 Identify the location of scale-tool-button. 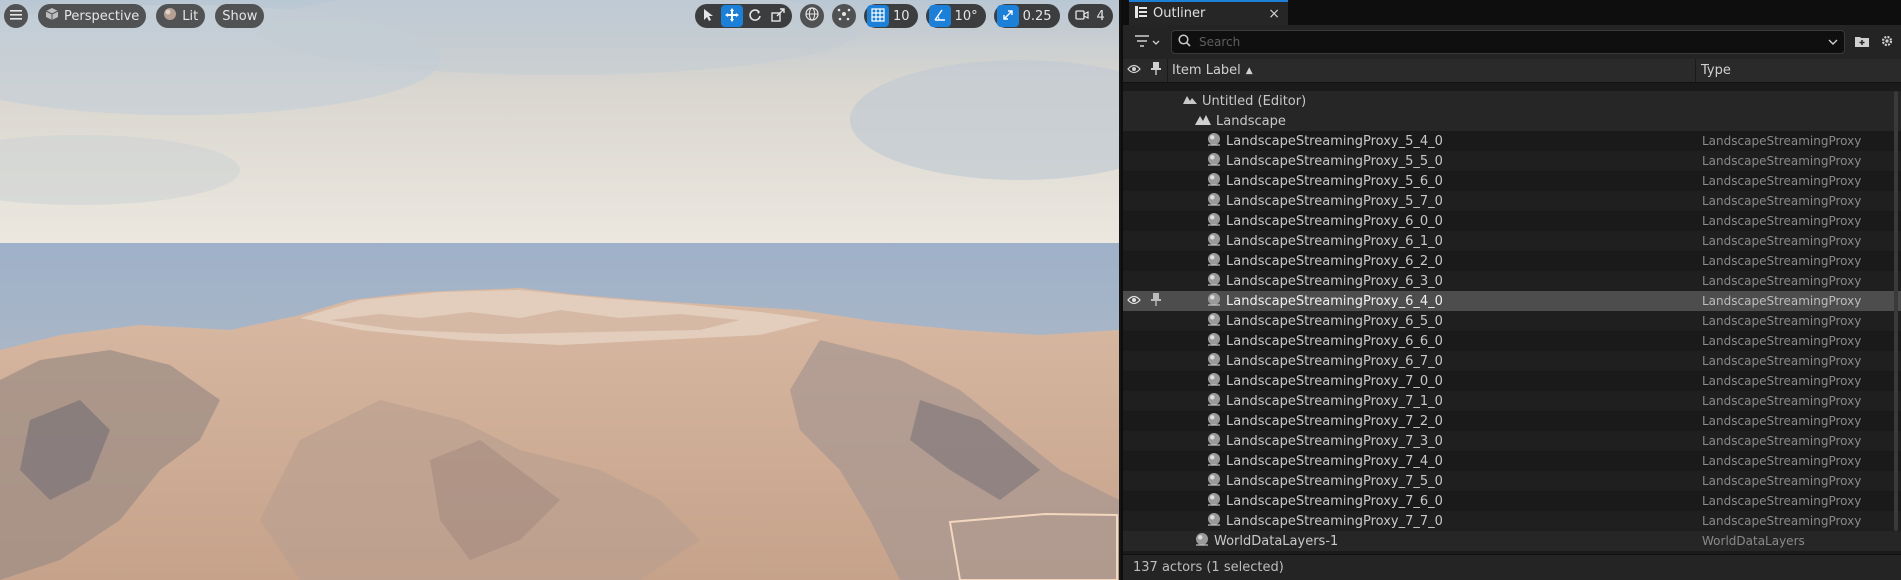
(778, 16).